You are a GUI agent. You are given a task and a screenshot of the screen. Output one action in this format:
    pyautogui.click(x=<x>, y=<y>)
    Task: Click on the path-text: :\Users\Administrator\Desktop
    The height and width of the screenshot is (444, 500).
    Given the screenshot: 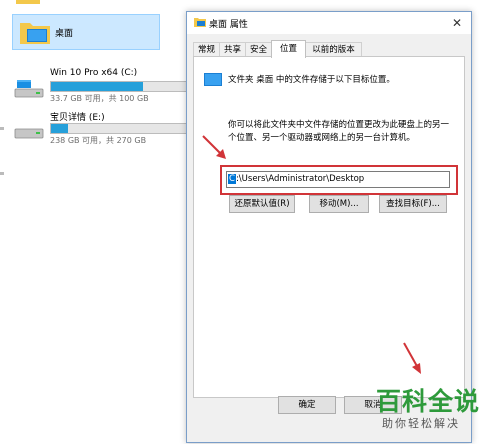 What is the action you would take?
    pyautogui.click(x=300, y=179)
    